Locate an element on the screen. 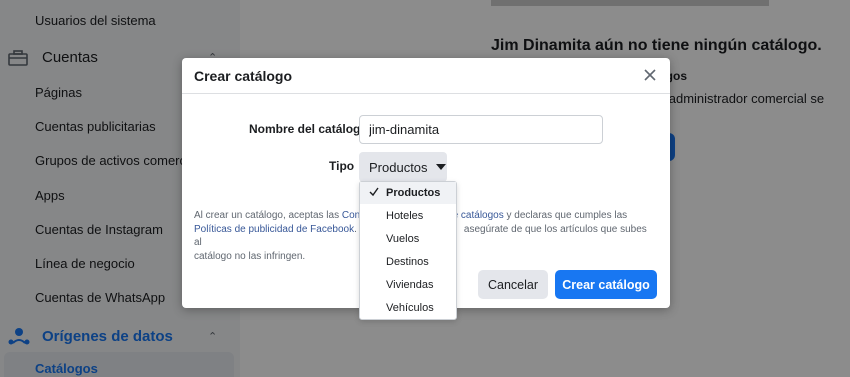 The image size is (850, 377). terms-part: Al crear un catálogo, aceptas las is located at coordinates (268, 215).